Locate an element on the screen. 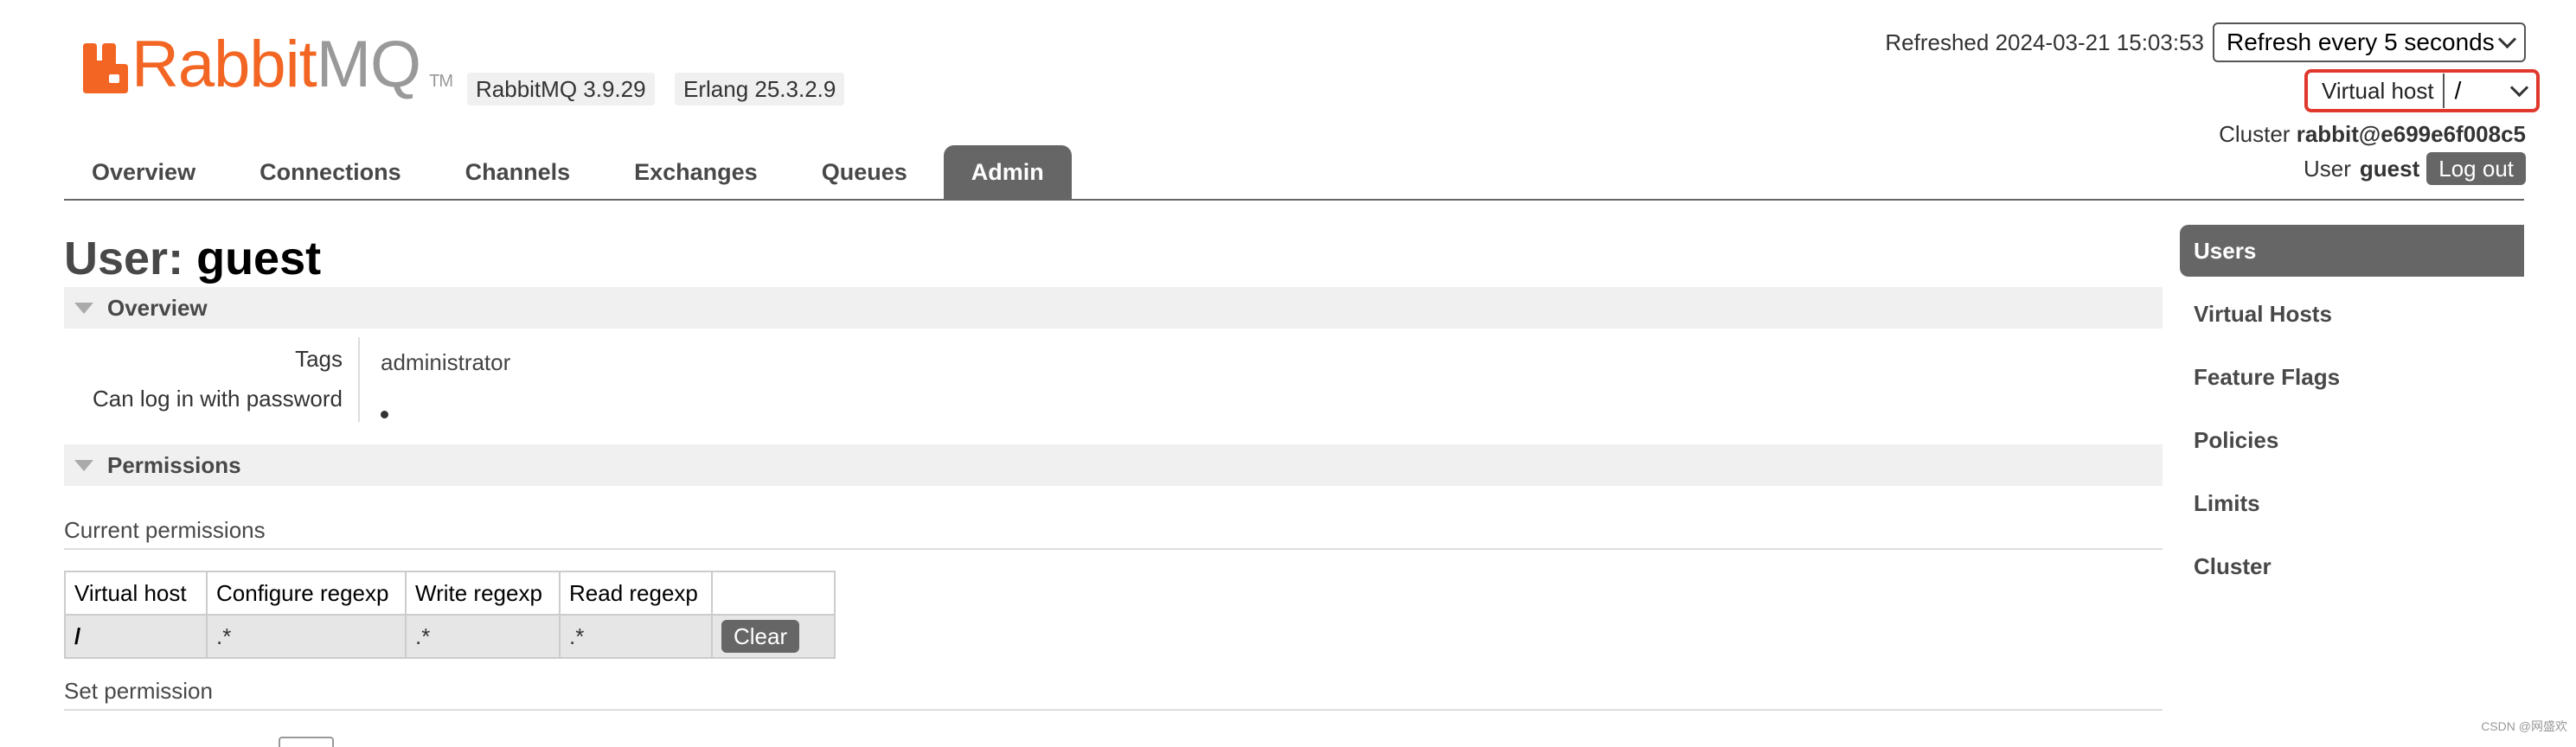 This screenshot has height=747, width=2576. column-header-write-regexp: Write regexp is located at coordinates (483, 593).